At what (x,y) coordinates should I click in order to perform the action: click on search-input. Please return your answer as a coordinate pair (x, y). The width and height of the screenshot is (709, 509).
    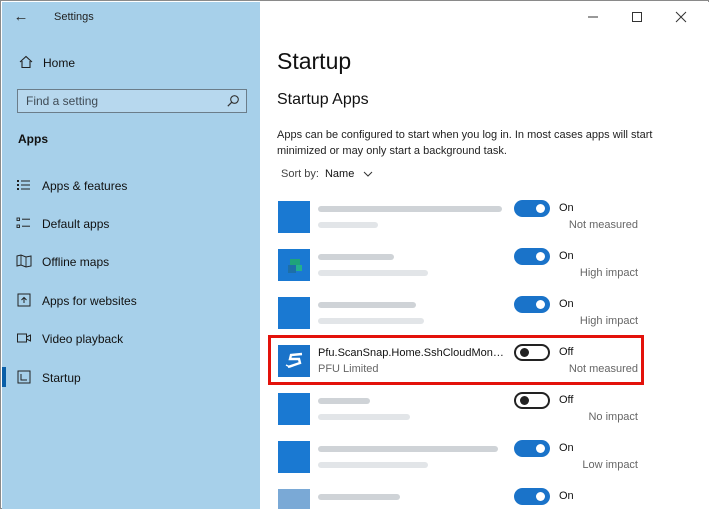
    Looking at the image, I should click on (120, 101).